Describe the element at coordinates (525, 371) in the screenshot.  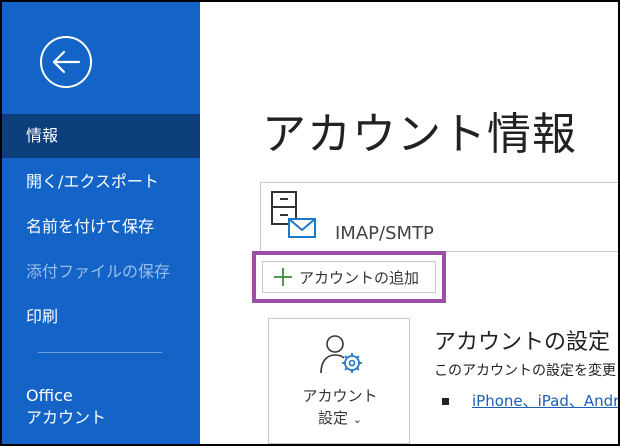
I see `account-settings-description: このアカウントの設定を変更` at that location.